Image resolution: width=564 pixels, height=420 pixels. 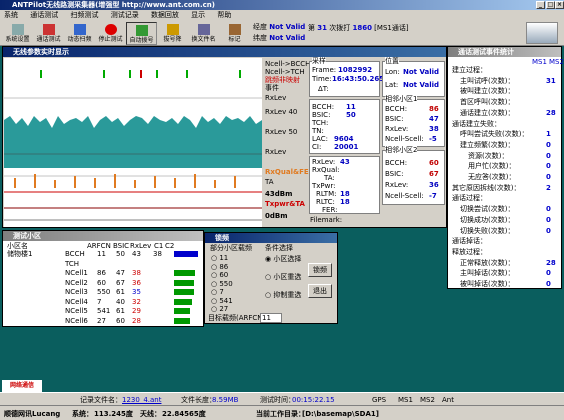 I want to click on condition-option: ◉ 小区选择, so click(x=283, y=259).